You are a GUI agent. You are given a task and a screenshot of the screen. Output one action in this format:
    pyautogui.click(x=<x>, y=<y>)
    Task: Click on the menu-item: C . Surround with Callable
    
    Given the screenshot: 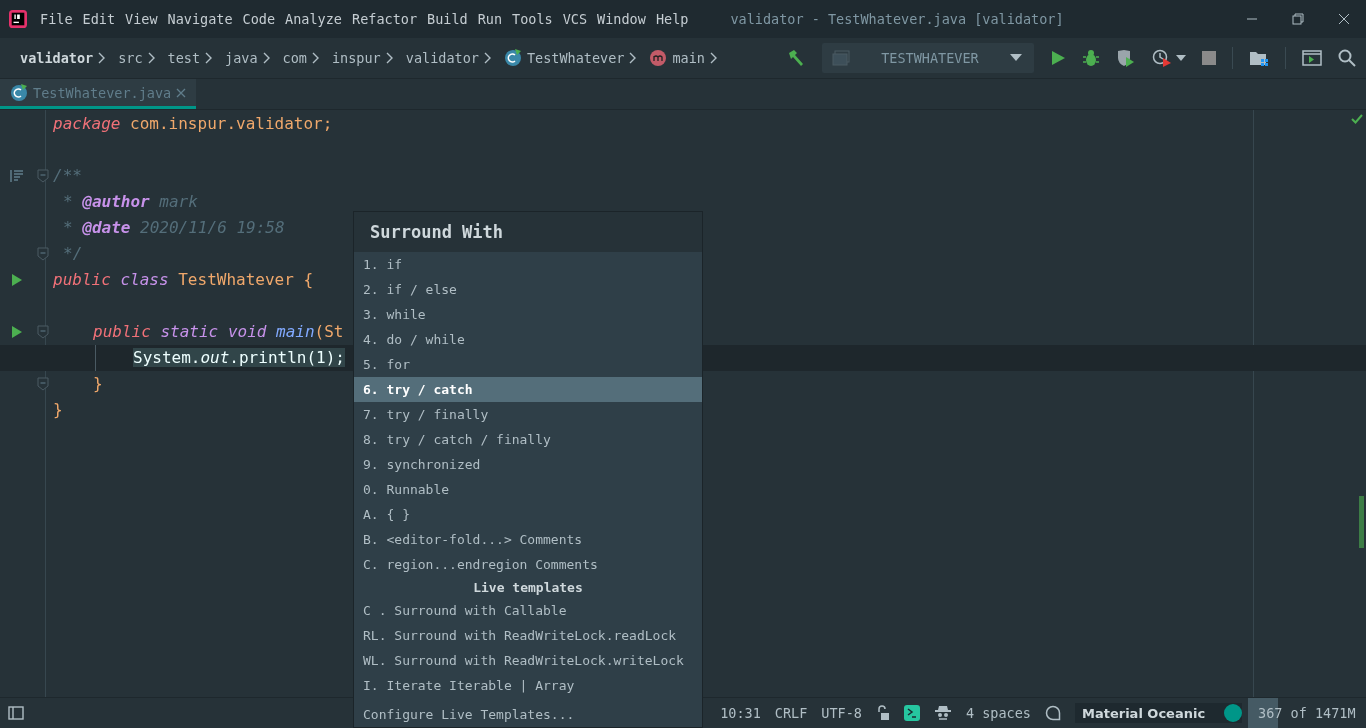 What is the action you would take?
    pyautogui.click(x=528, y=610)
    